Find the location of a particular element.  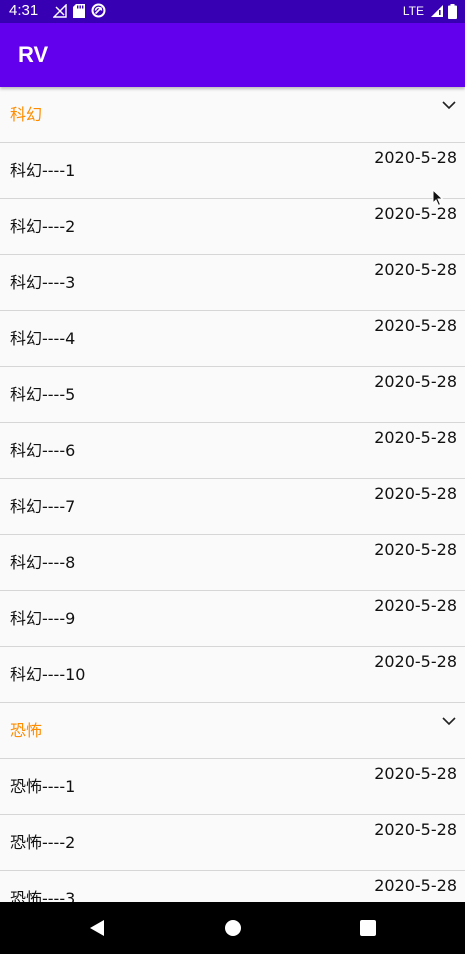

item-title: 科幻----10 is located at coordinates (48, 674).